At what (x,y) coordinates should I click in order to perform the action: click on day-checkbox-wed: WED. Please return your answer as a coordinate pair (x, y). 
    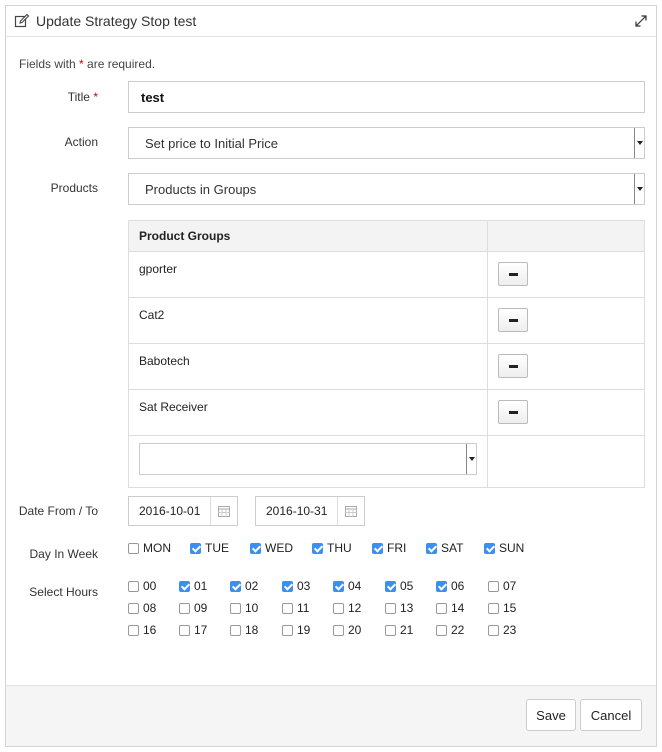
    Looking at the image, I should click on (271, 548).